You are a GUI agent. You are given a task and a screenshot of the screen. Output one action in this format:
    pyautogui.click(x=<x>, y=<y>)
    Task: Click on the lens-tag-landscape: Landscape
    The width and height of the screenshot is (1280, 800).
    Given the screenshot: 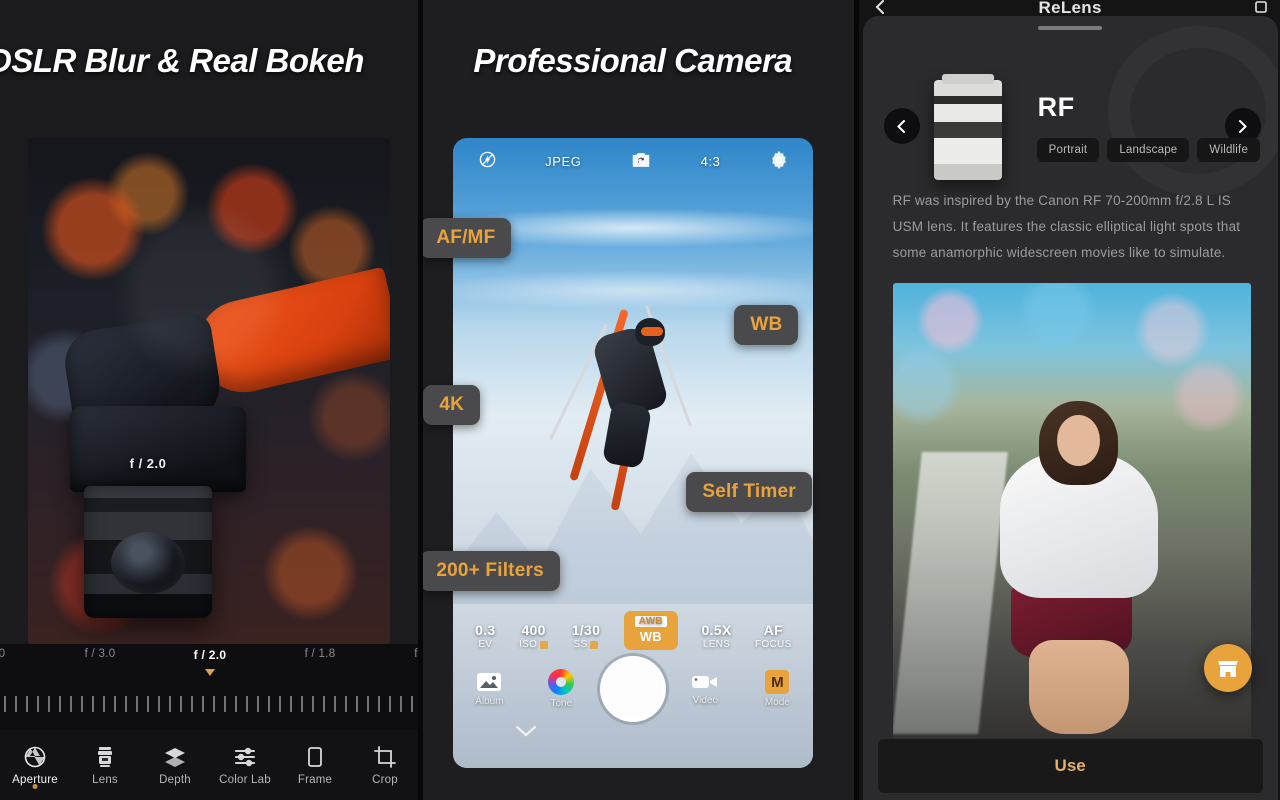 What is the action you would take?
    pyautogui.click(x=1148, y=150)
    